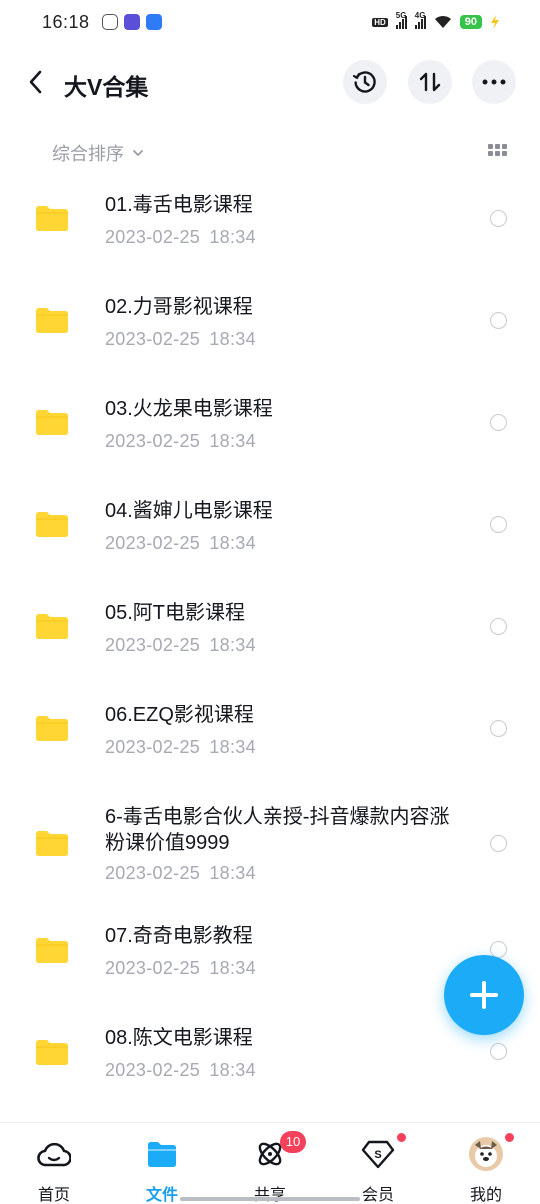  What do you see at coordinates (179, 715) in the screenshot?
I see `file-name: 06.EZQ影视课程` at bounding box center [179, 715].